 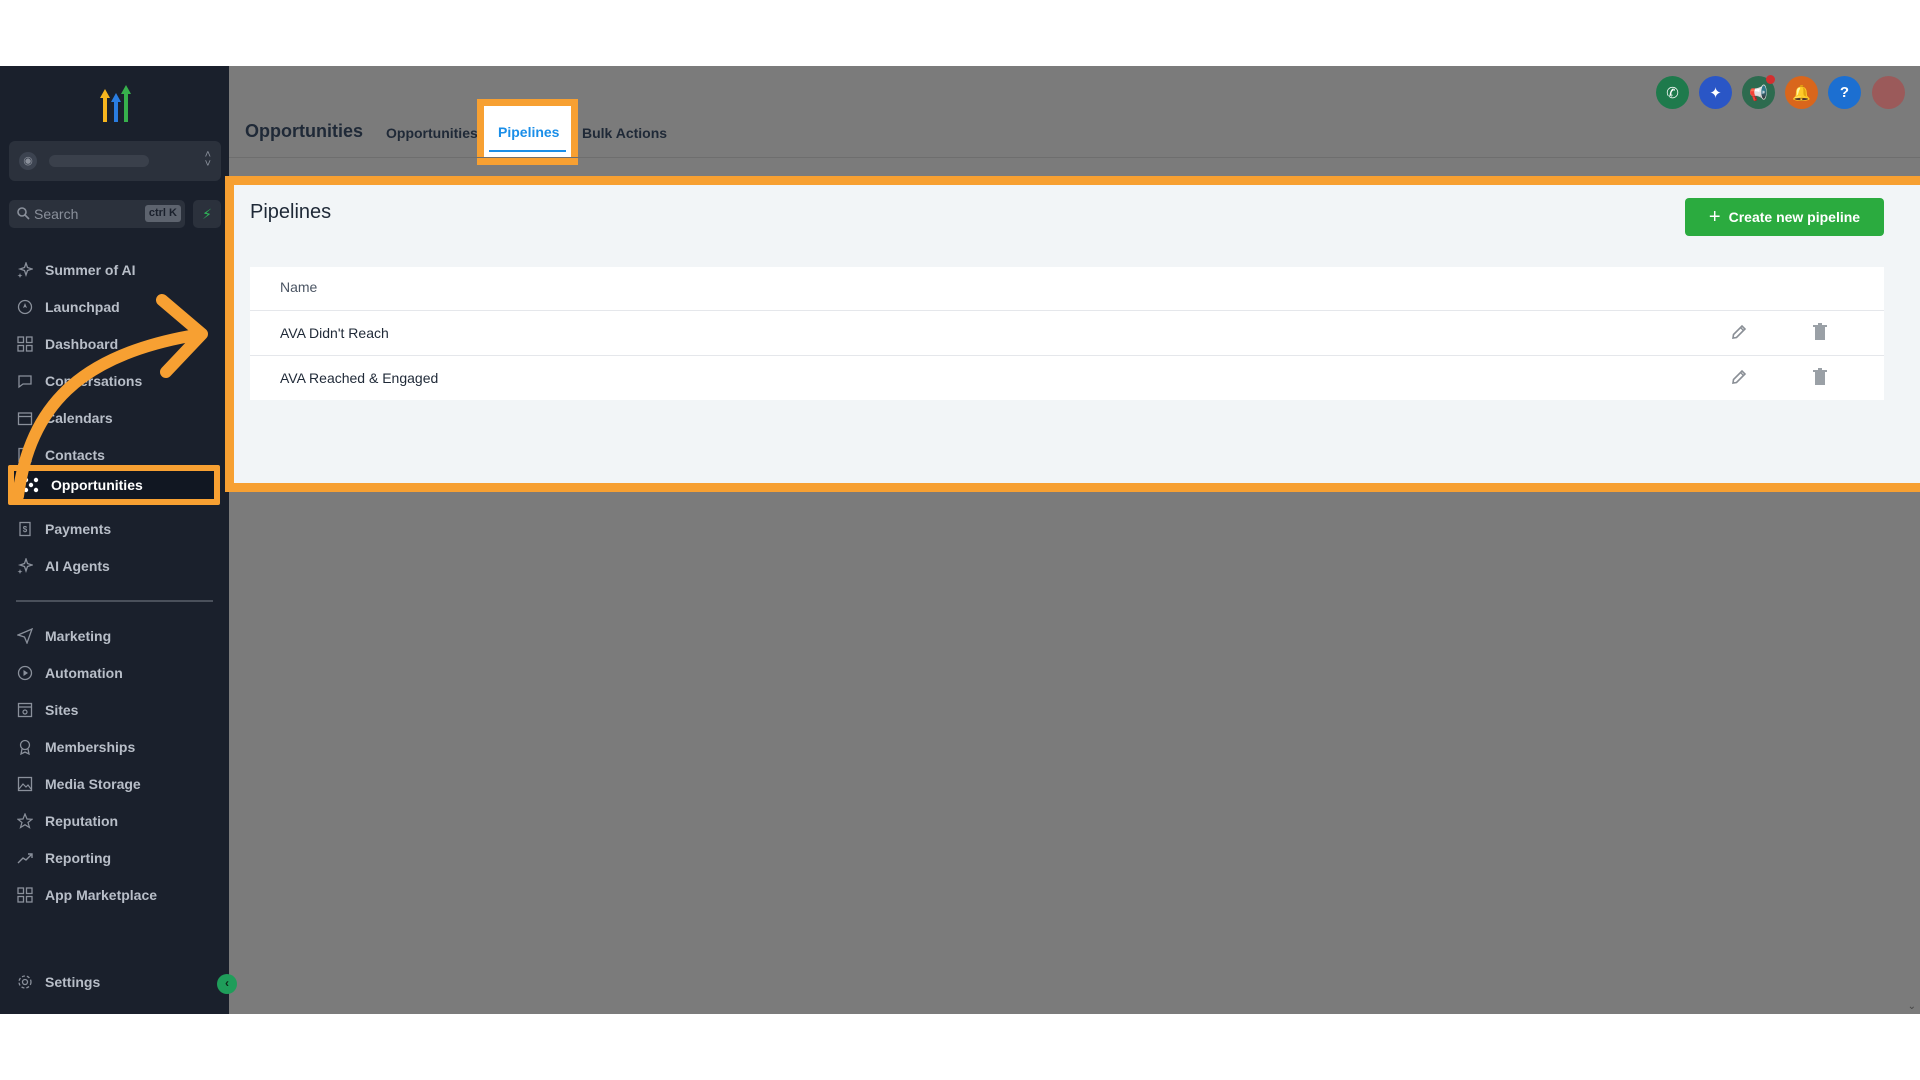 What do you see at coordinates (25, 710) in the screenshot?
I see `sites-icon` at bounding box center [25, 710].